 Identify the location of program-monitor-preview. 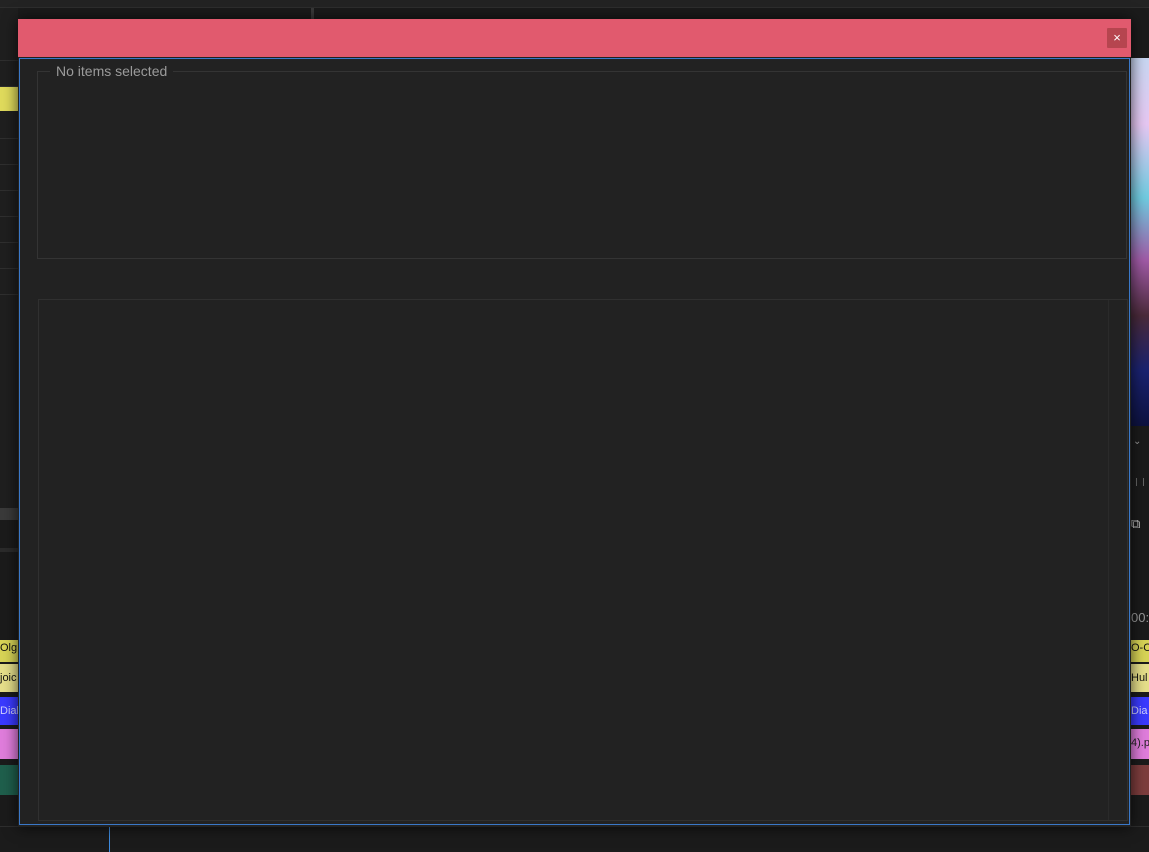
(1140, 242).